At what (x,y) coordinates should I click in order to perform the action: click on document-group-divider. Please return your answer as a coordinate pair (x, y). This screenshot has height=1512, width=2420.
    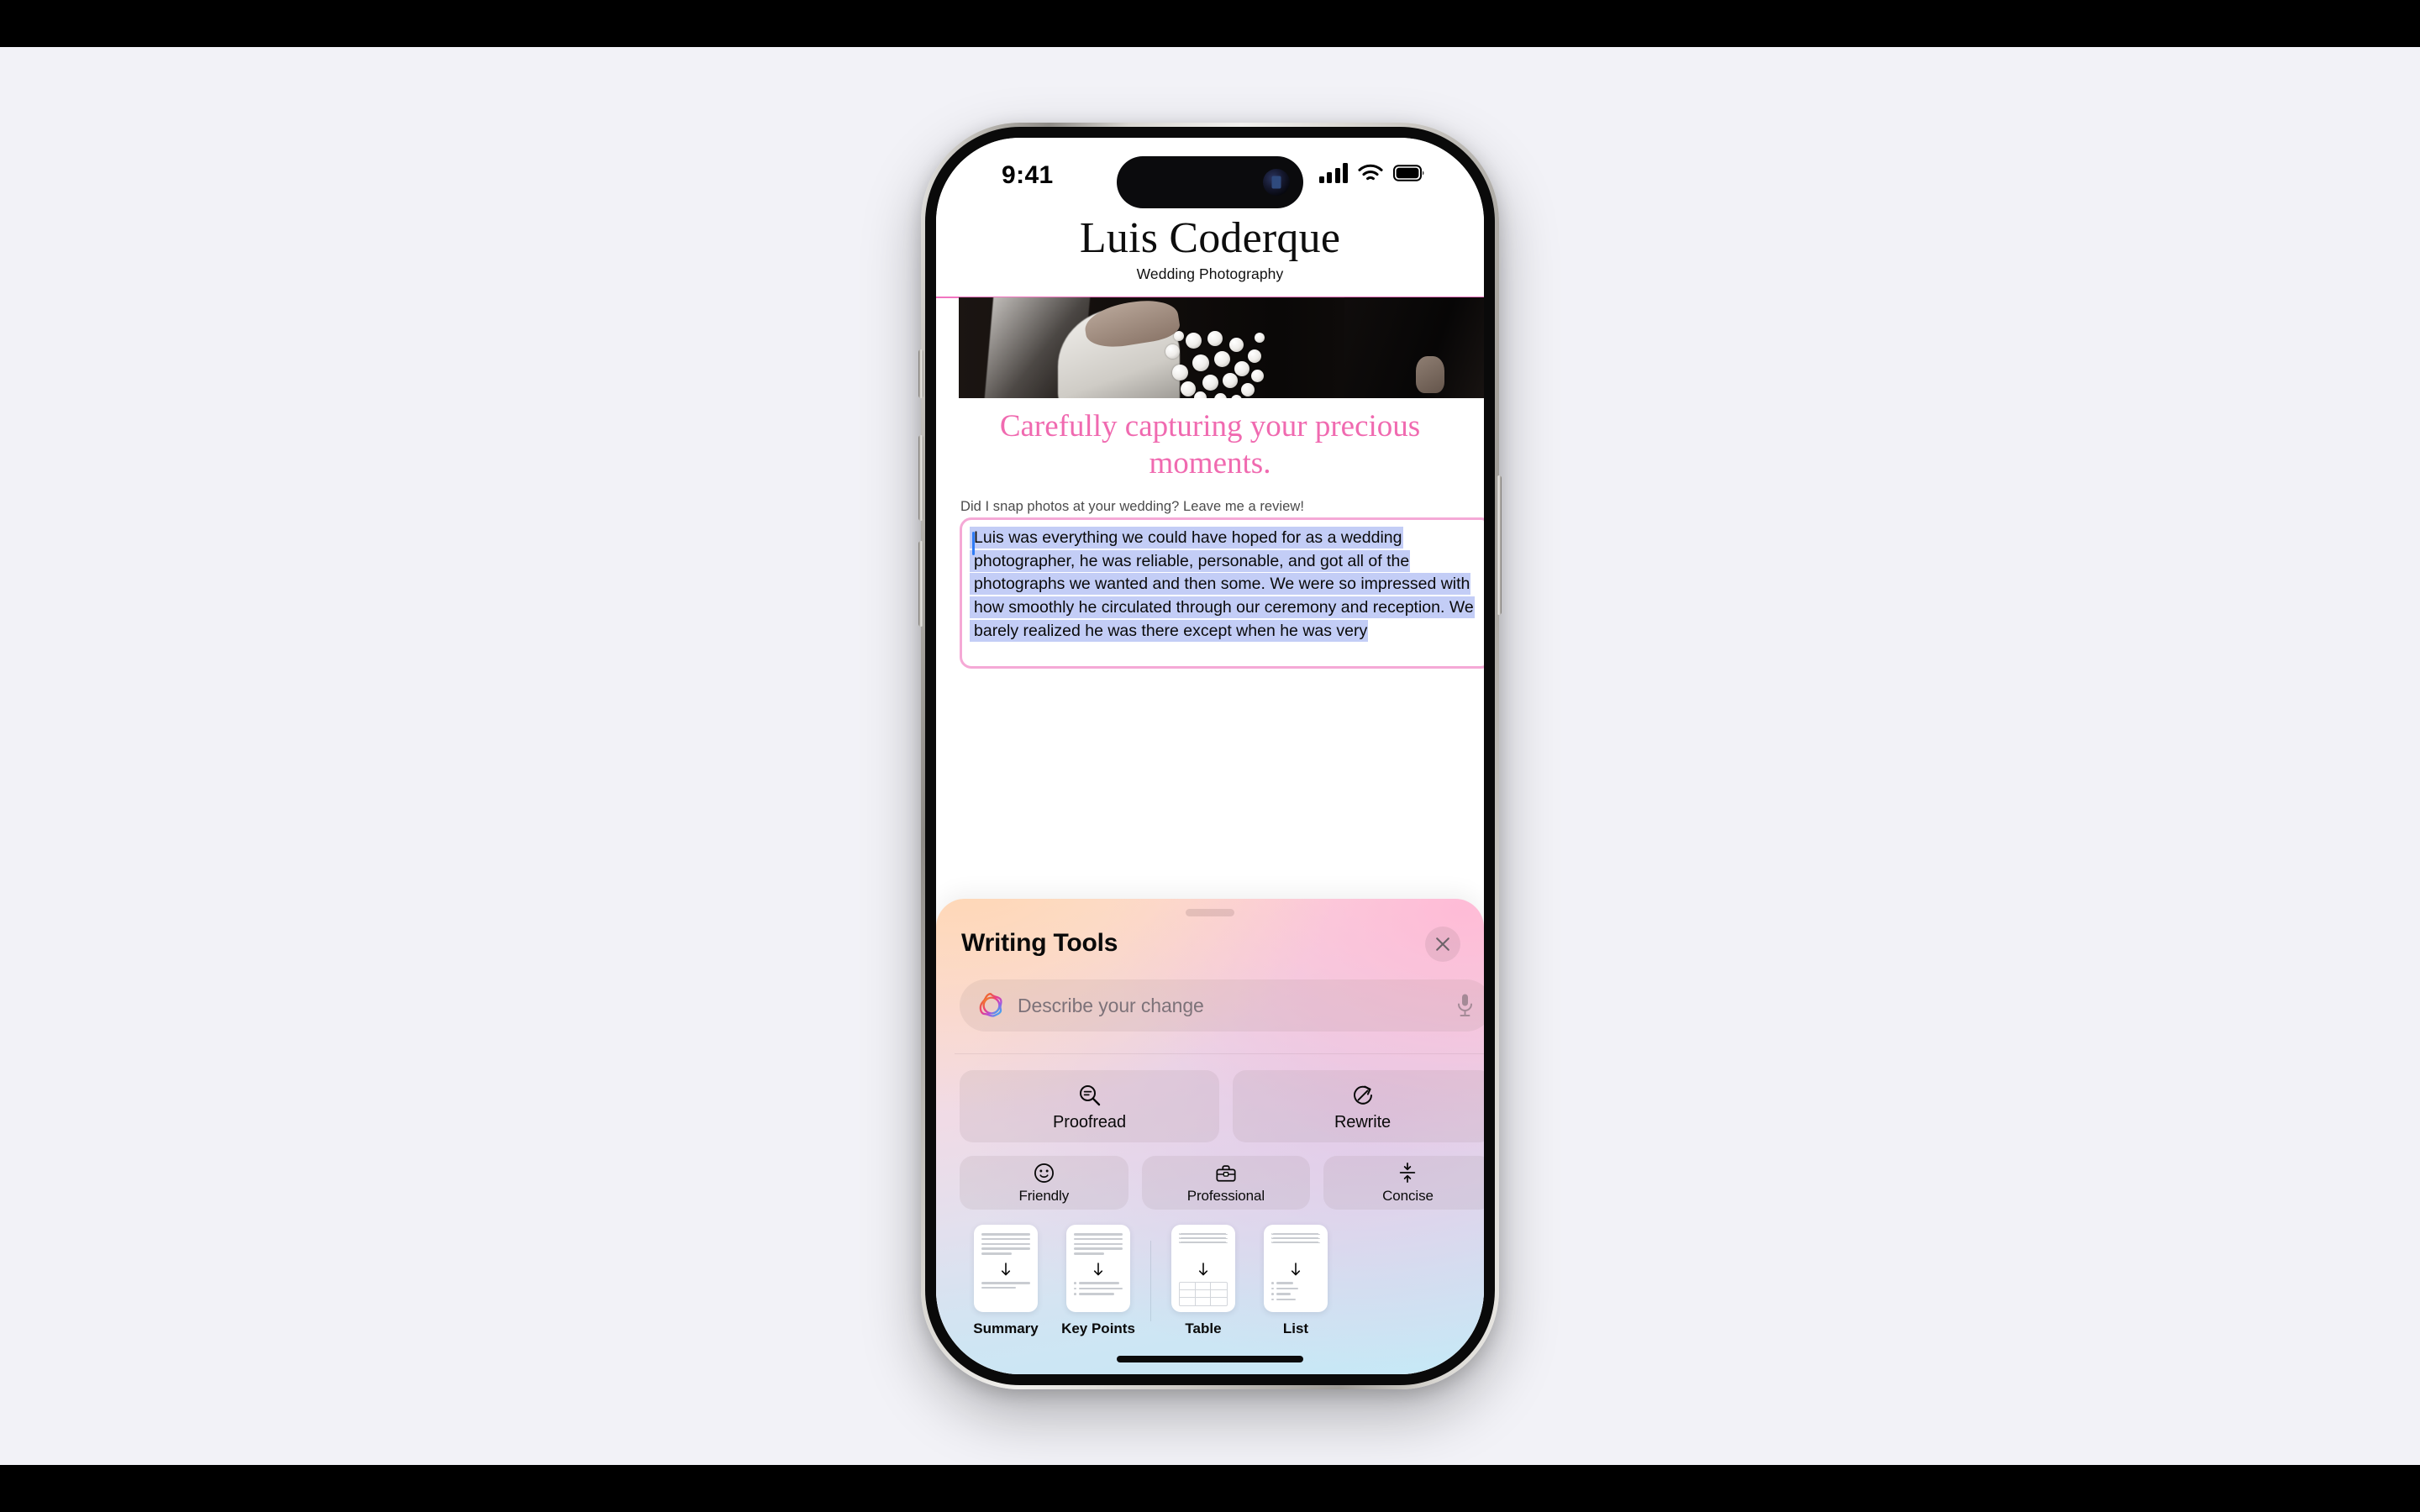
    Looking at the image, I should click on (1150, 1281).